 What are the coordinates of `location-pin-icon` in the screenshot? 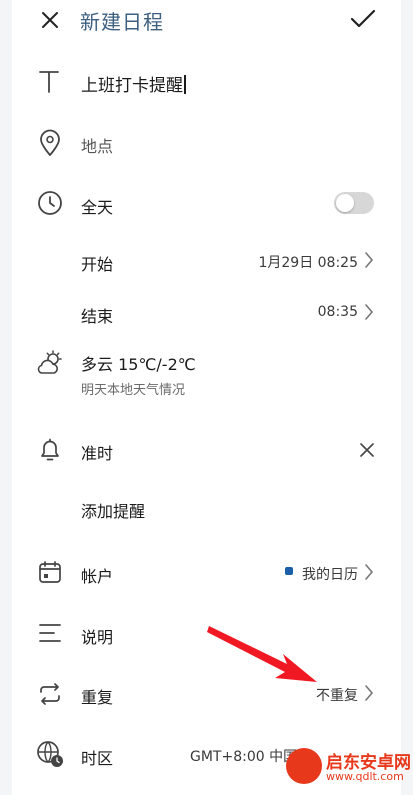 It's located at (50, 142).